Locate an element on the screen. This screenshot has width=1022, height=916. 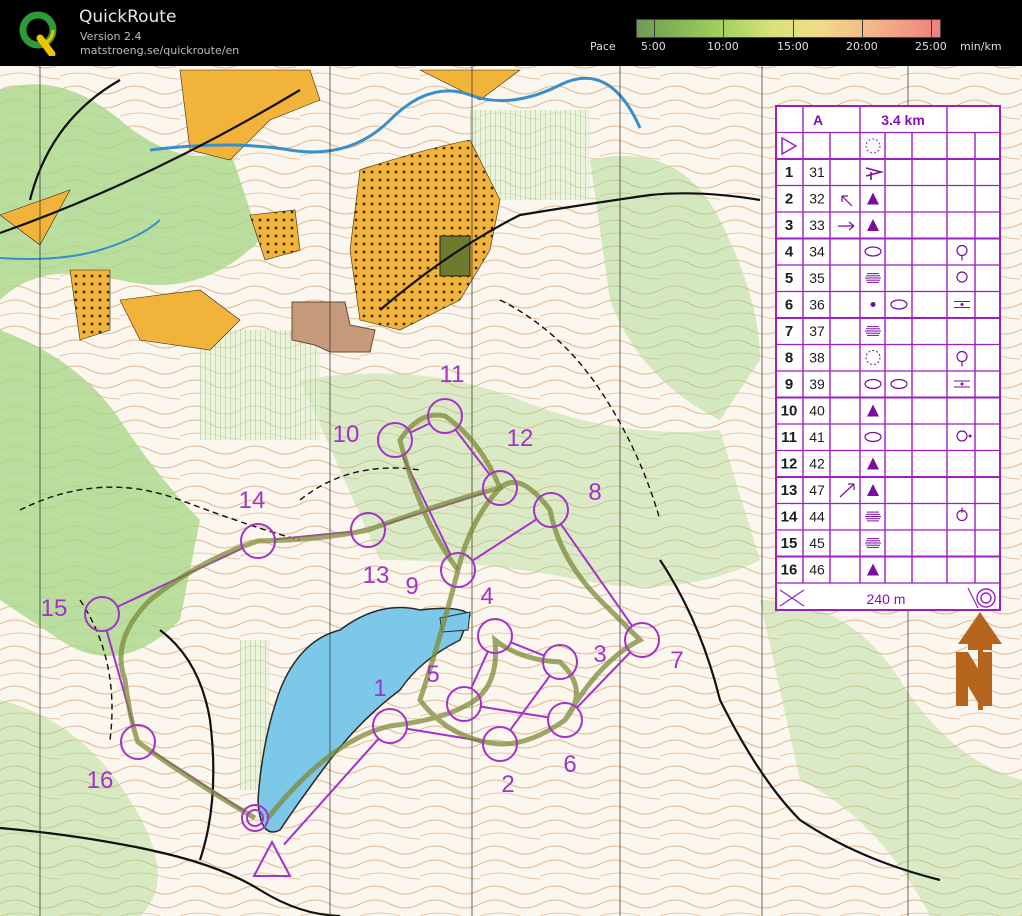
control-number-label: 5 is located at coordinates (432, 674).